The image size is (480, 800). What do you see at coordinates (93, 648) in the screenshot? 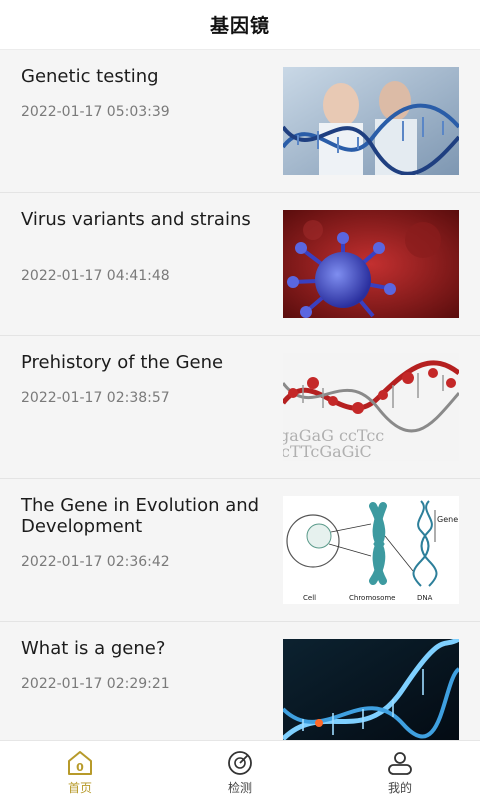
I see `article-title: What is a gene?` at bounding box center [93, 648].